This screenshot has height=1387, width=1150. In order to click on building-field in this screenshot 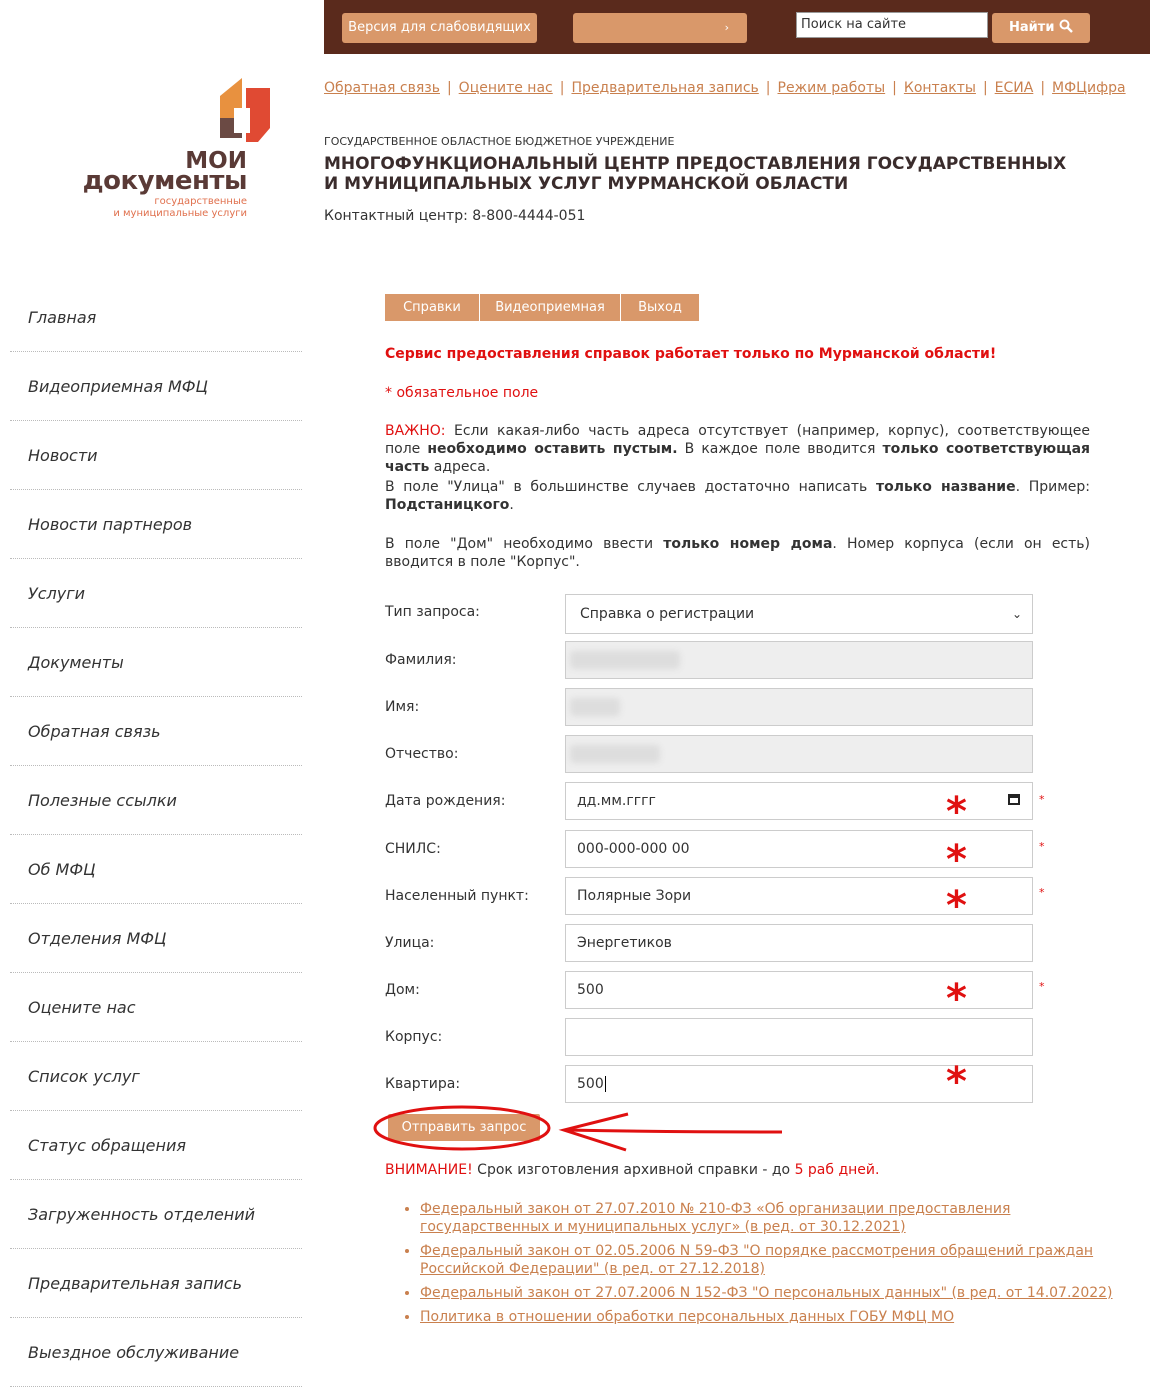, I will do `click(799, 1037)`.